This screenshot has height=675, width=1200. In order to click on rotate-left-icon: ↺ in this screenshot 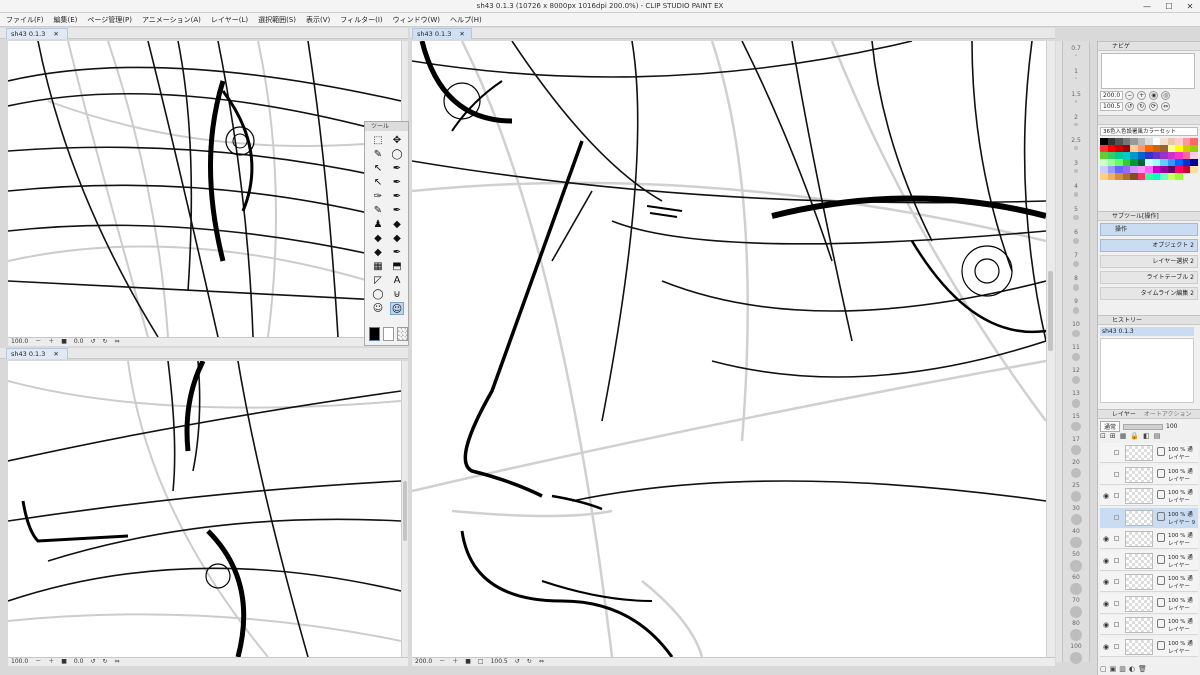, I will do `click(1130, 106)`.